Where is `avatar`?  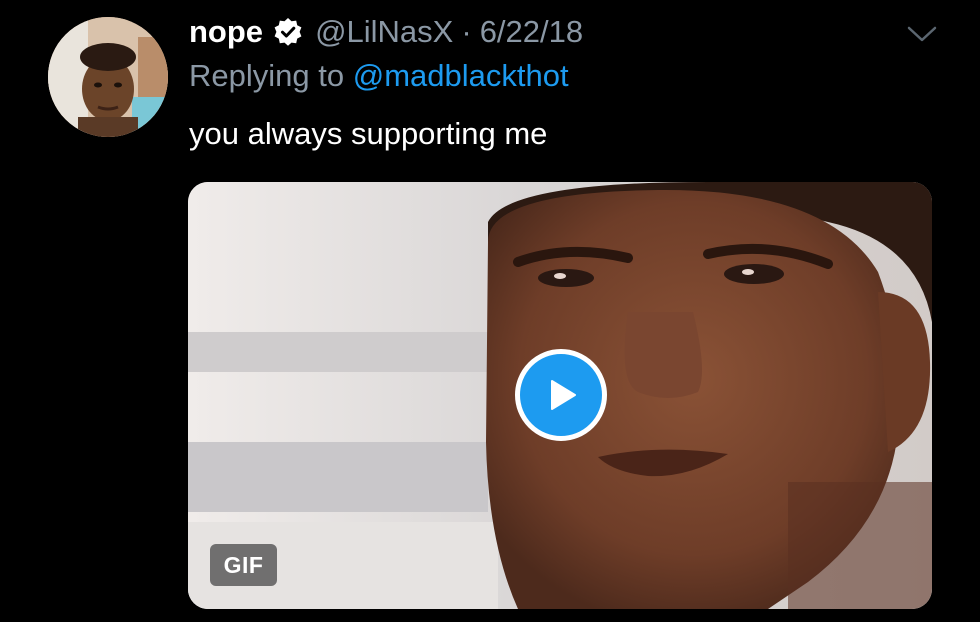 avatar is located at coordinates (108, 77).